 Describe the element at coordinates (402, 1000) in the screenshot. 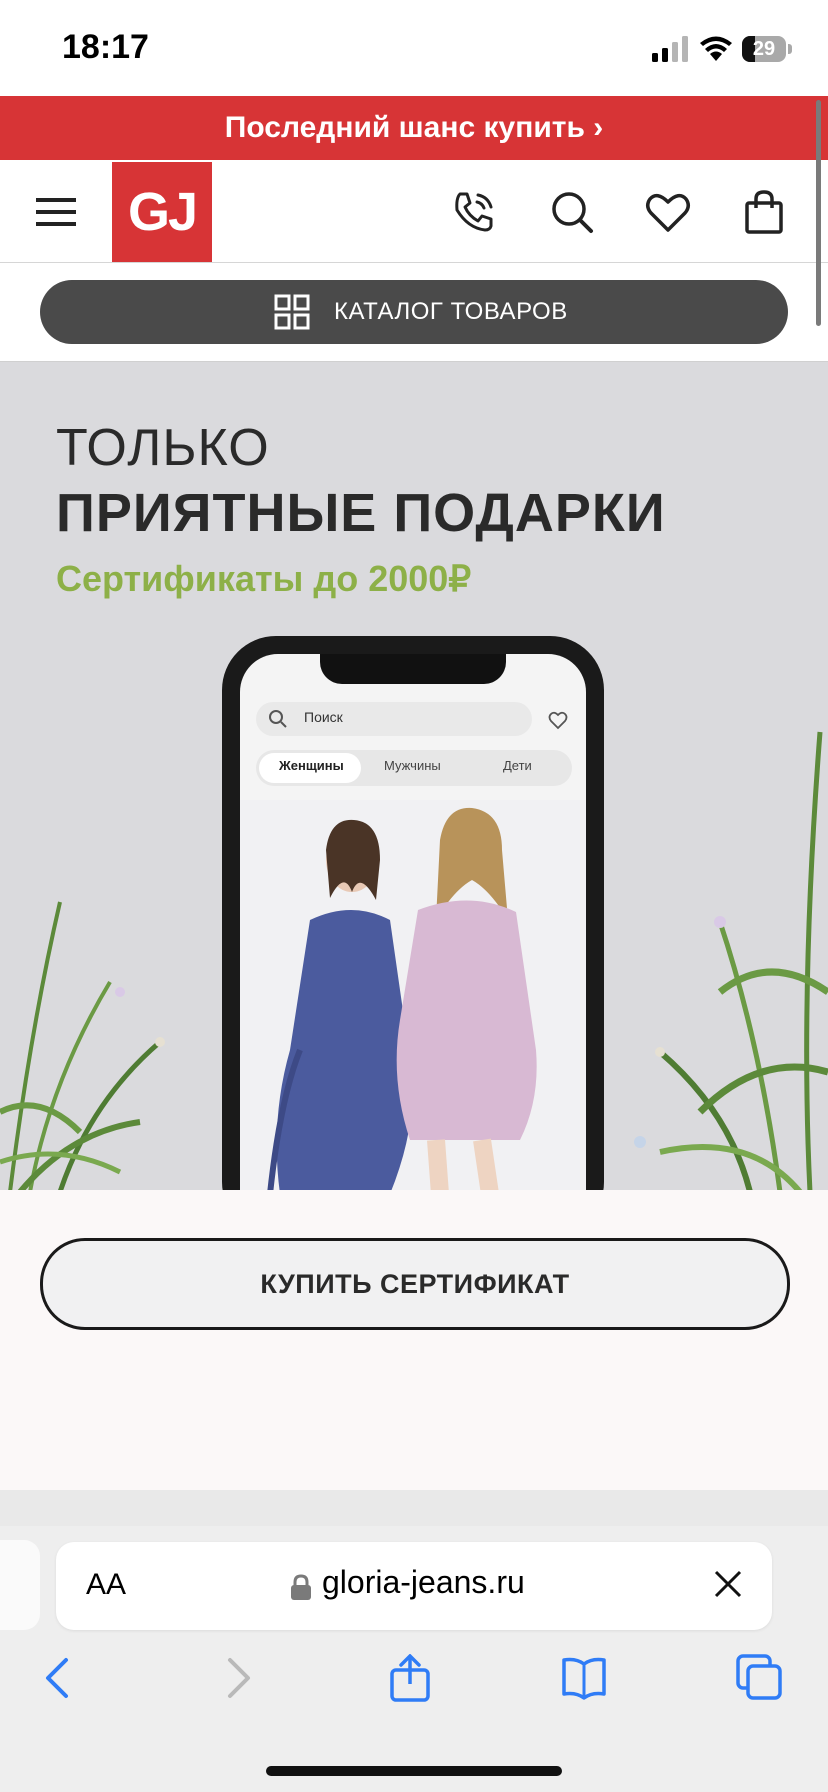

I see `models-photo` at that location.